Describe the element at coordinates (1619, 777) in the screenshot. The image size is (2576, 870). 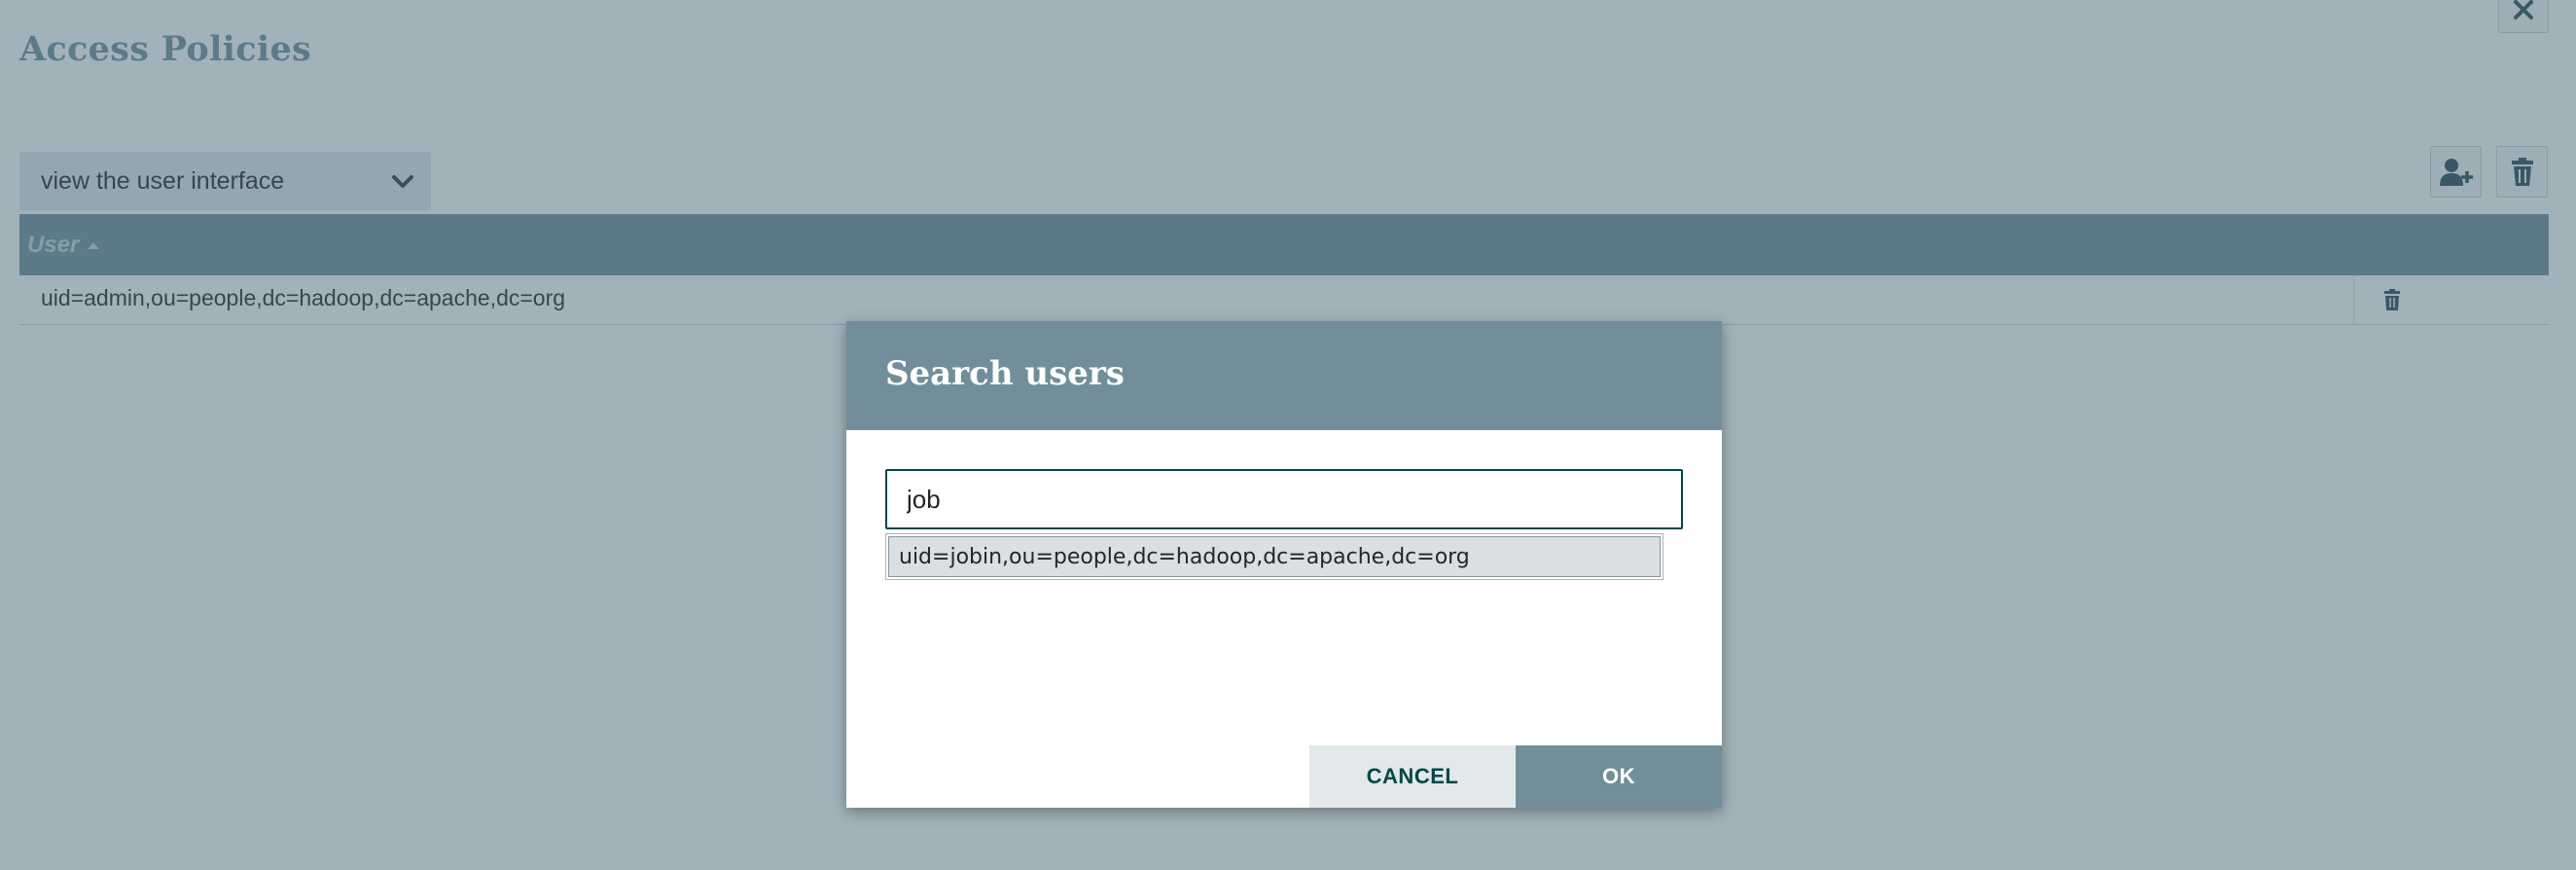
I see `ok-button: OK` at that location.